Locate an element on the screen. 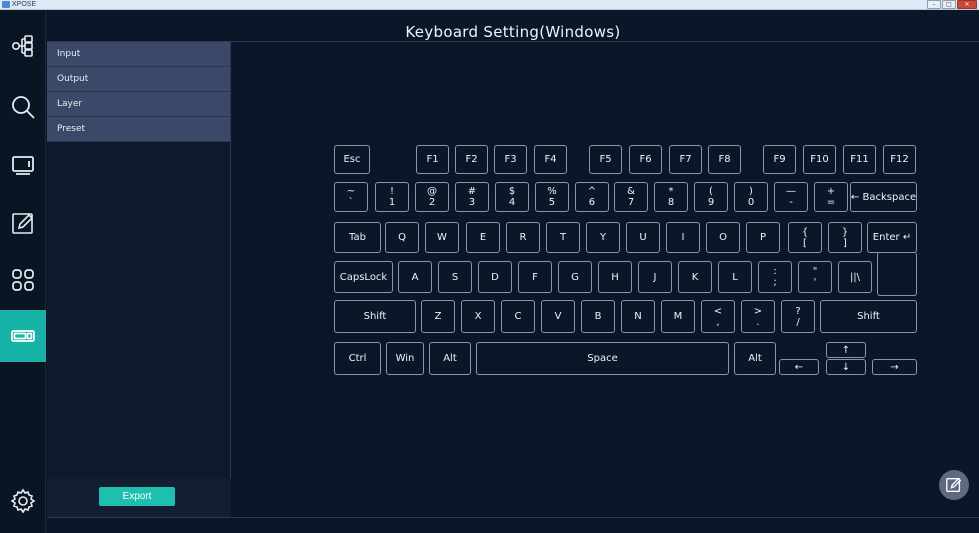  key-capslock: CapsLock is located at coordinates (363, 277).